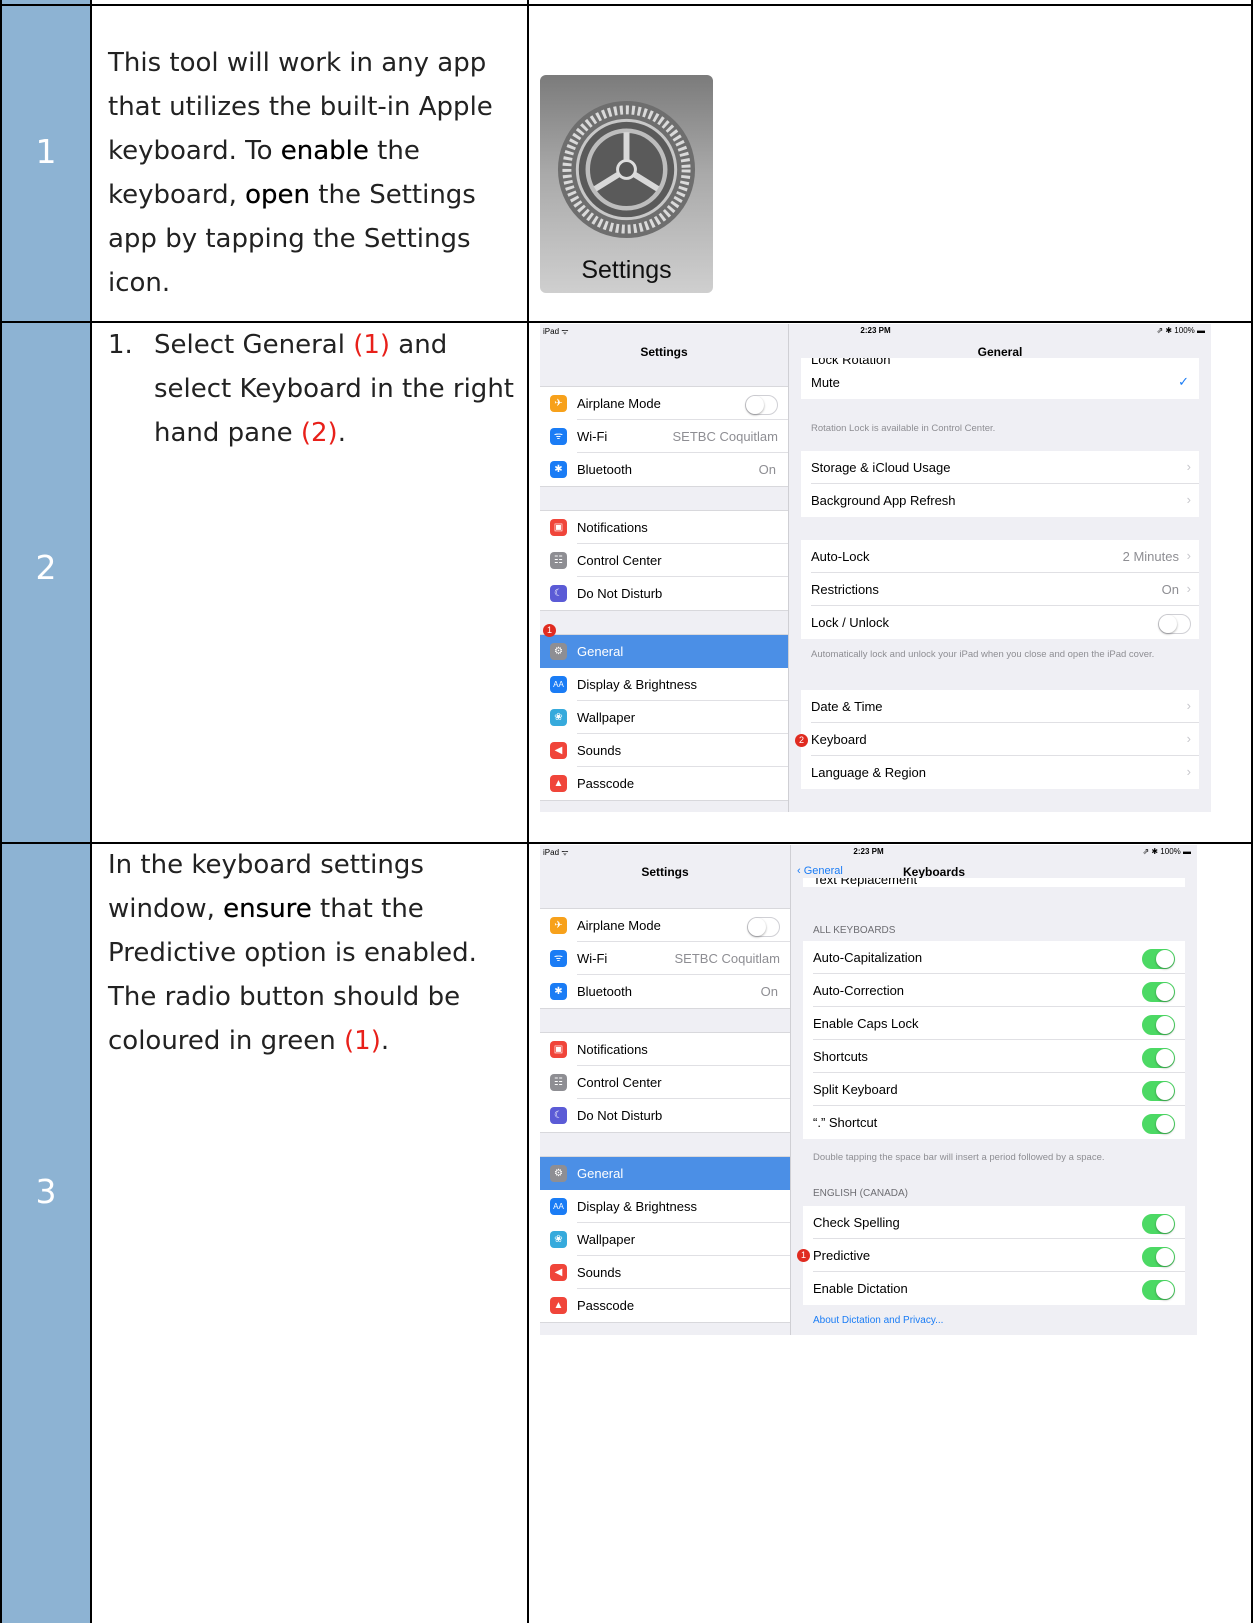 Image resolution: width=1253 pixels, height=1623 pixels. I want to click on toggle-row: Enable Caps Lock, so click(994, 1023).